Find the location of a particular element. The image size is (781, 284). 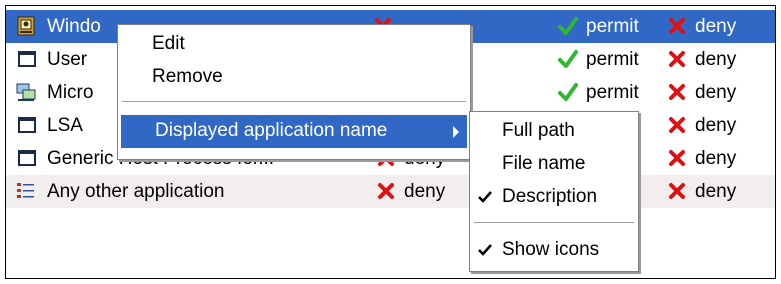

network-computer-icon is located at coordinates (26, 92).